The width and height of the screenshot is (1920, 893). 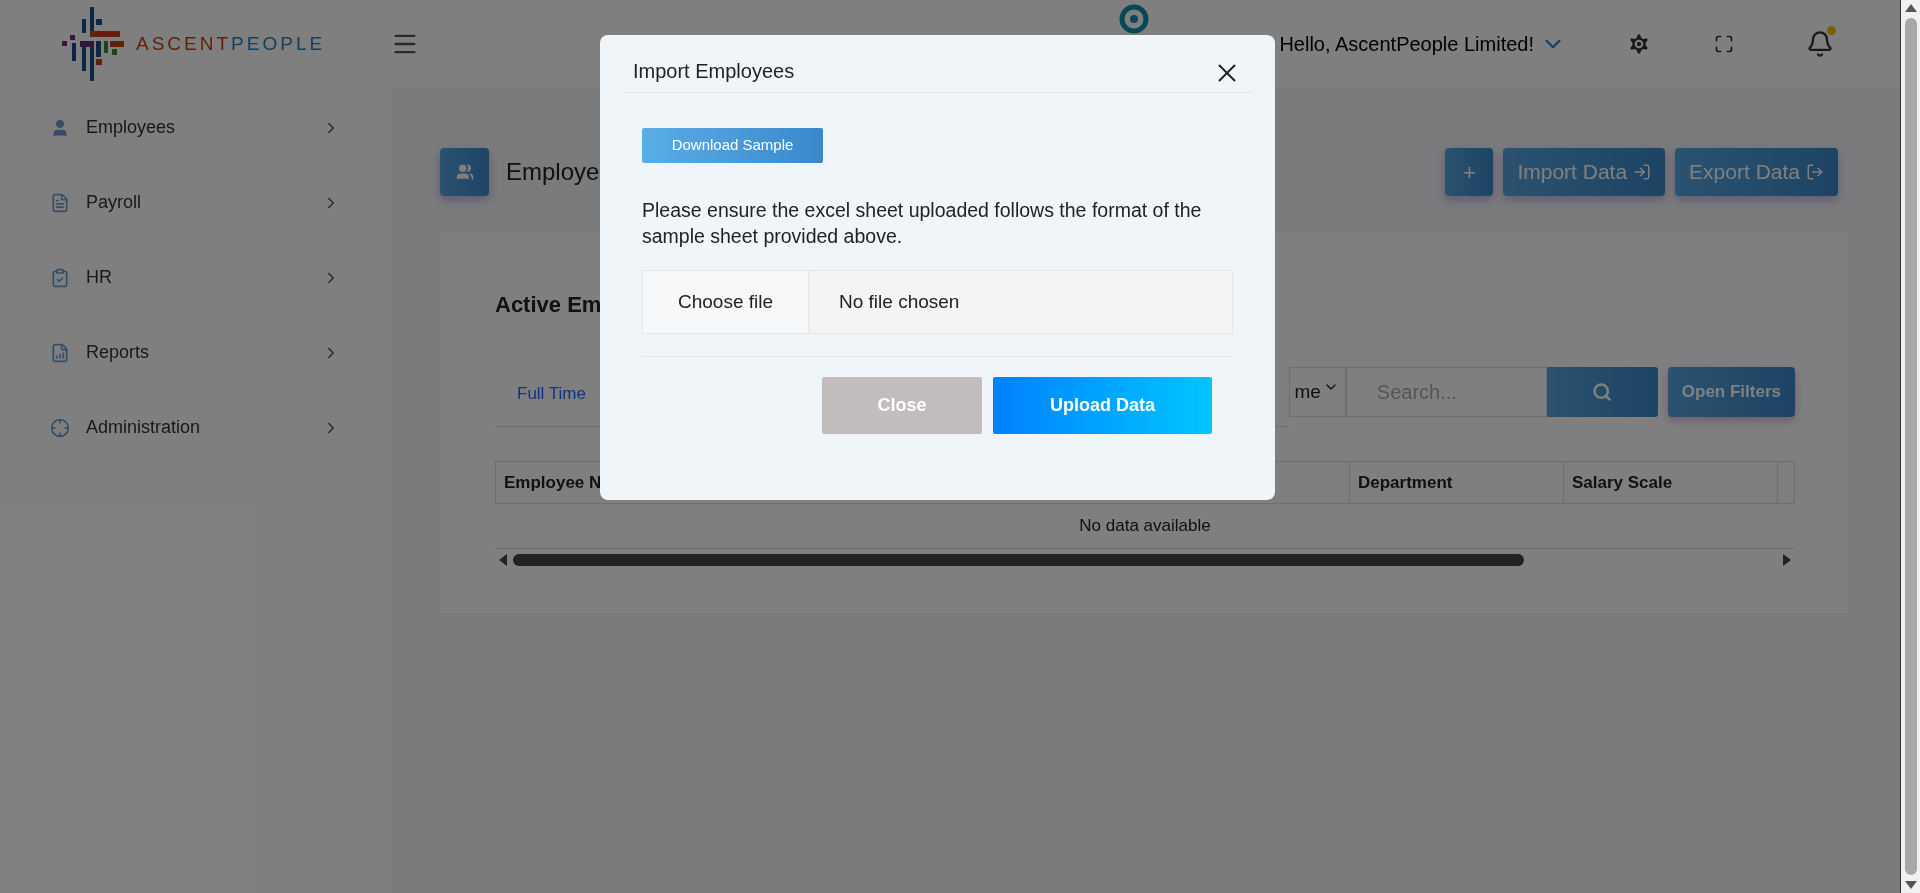 I want to click on person-icon, so click(x=60, y=127).